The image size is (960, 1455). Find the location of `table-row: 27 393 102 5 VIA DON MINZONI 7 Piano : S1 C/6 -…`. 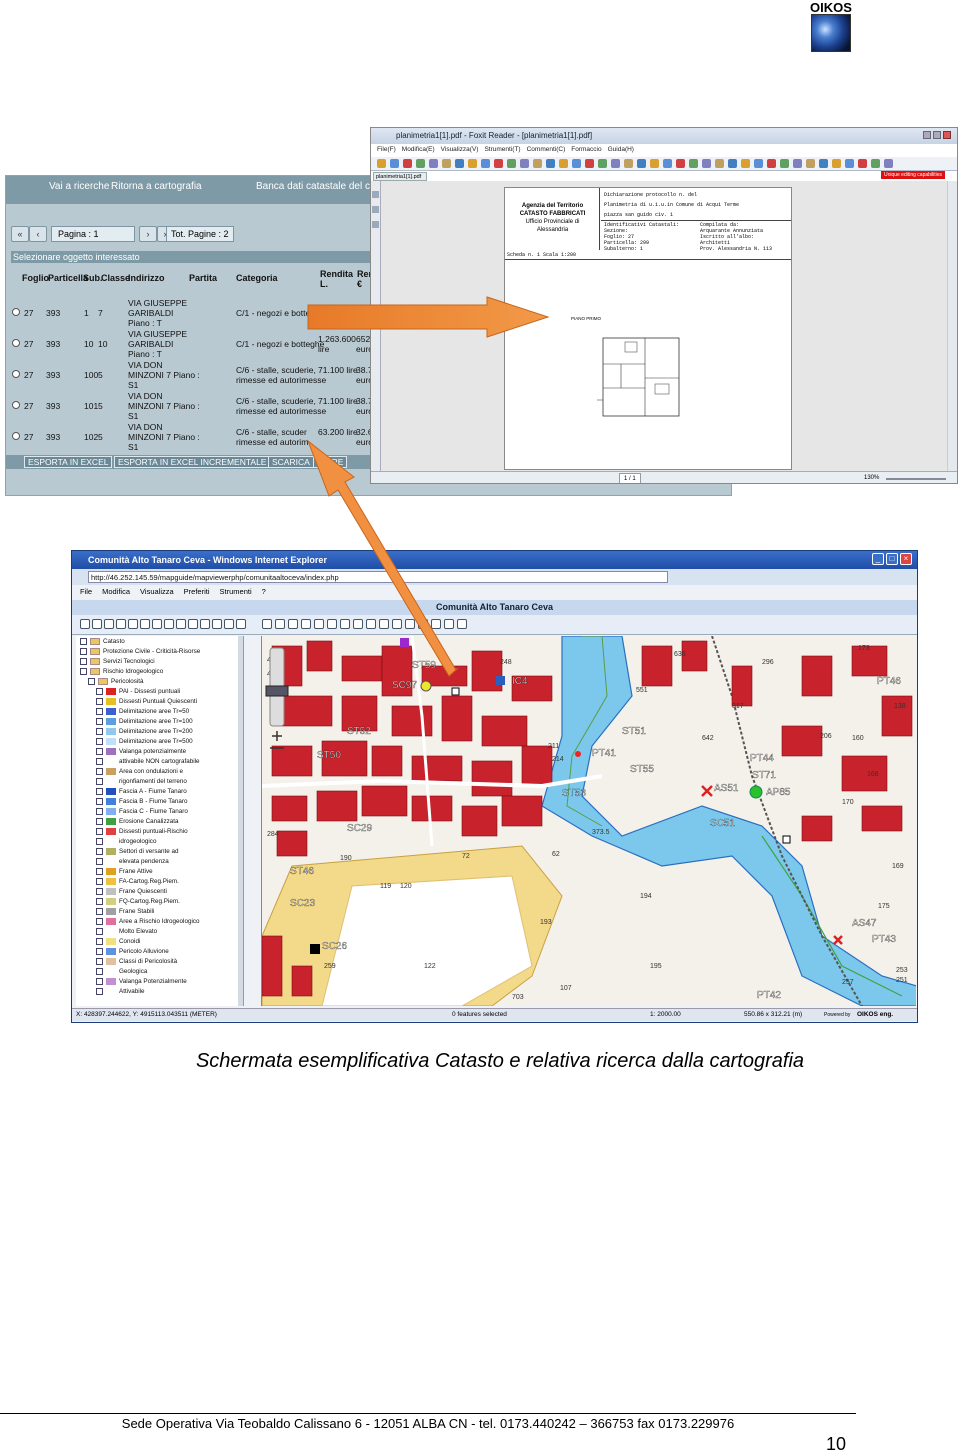

table-row: 27 393 102 5 VIA DON MINZONI 7 Piano : S1 C/6 -… is located at coordinates (196, 437).